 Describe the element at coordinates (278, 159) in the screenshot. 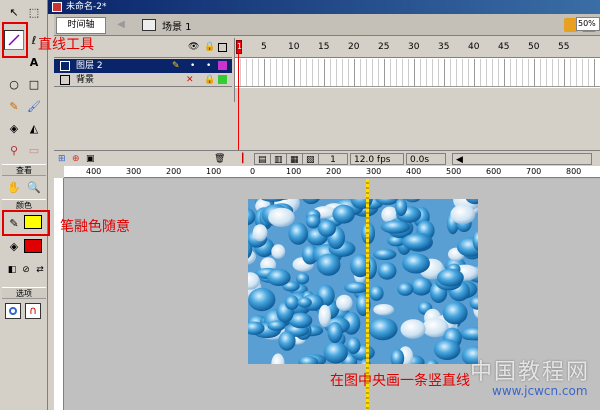

I see `onion-outline-icon: ▥` at that location.